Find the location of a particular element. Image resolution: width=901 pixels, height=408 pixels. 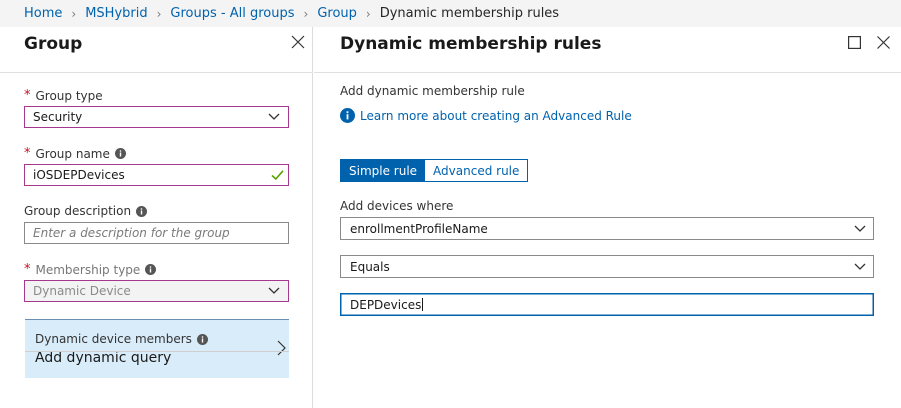

group-type-label: * Group type is located at coordinates (63, 95).